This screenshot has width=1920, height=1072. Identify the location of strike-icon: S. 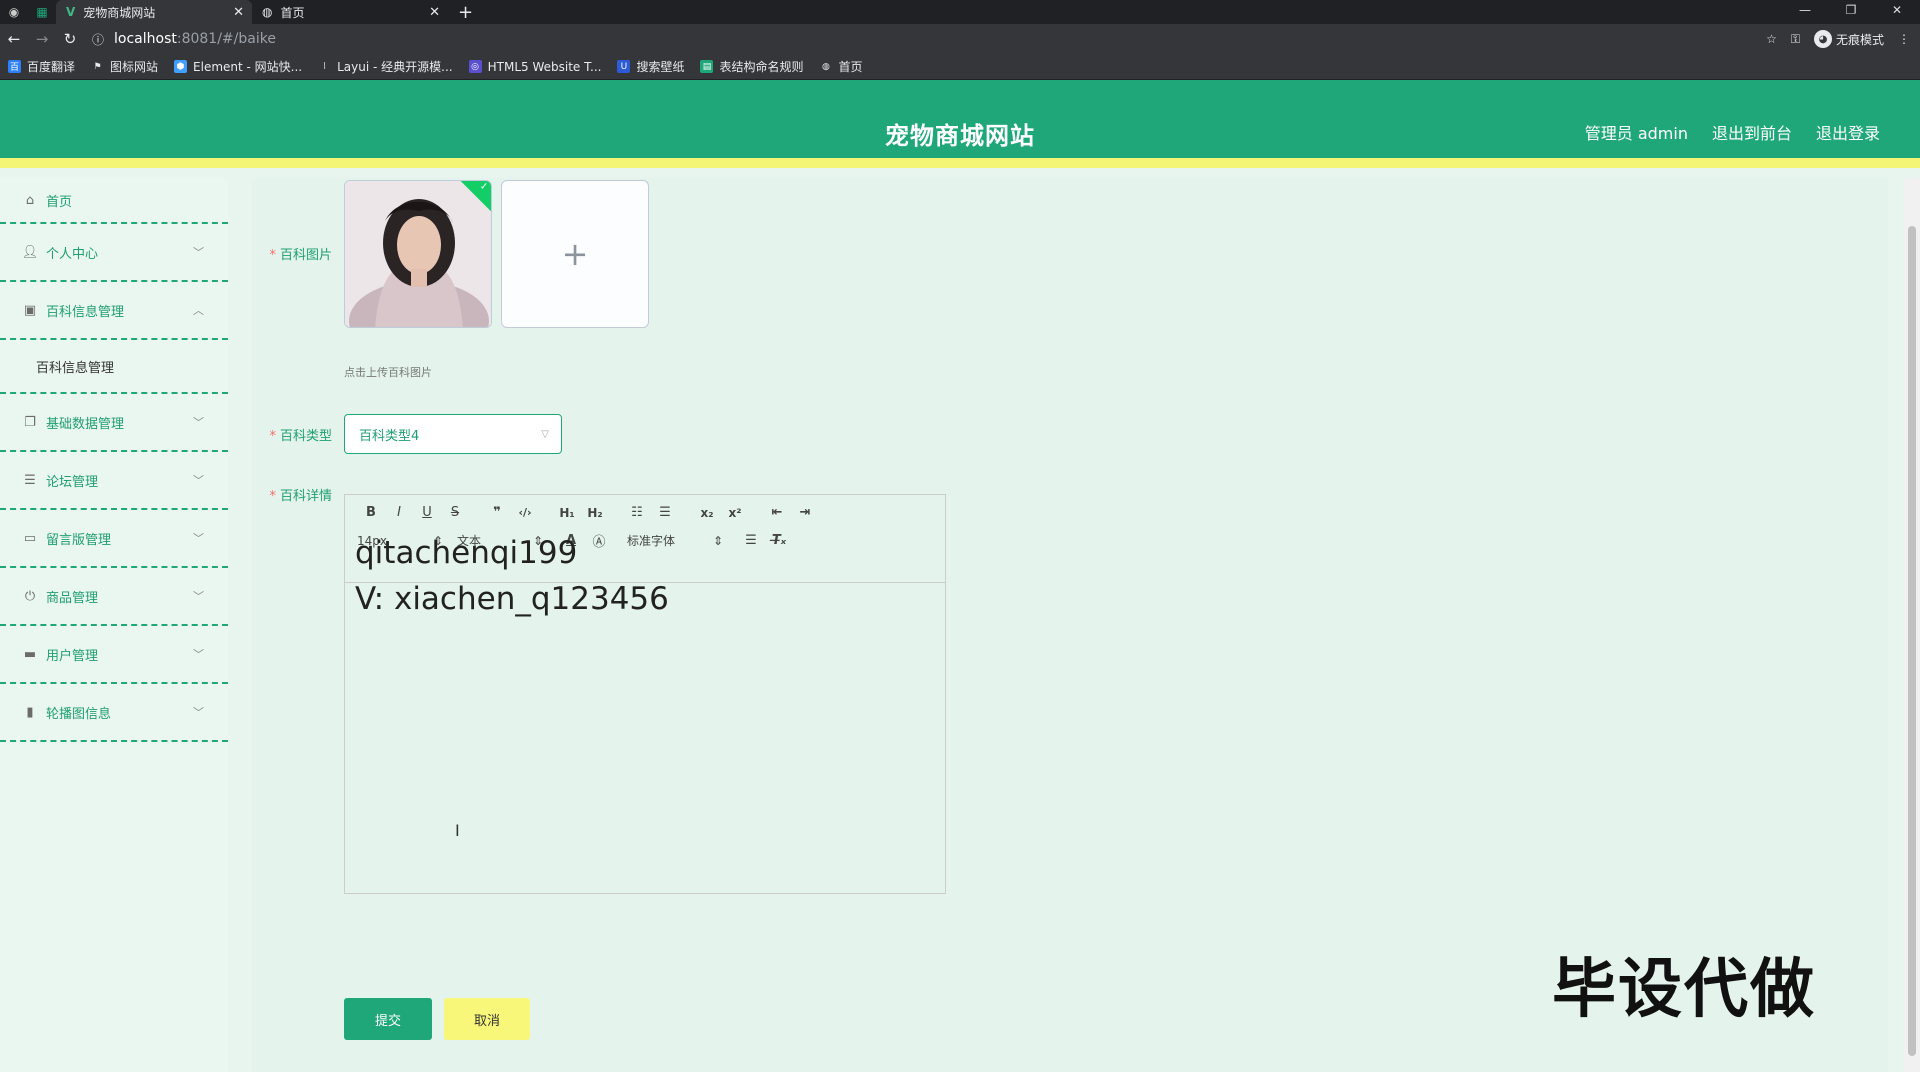
(455, 512).